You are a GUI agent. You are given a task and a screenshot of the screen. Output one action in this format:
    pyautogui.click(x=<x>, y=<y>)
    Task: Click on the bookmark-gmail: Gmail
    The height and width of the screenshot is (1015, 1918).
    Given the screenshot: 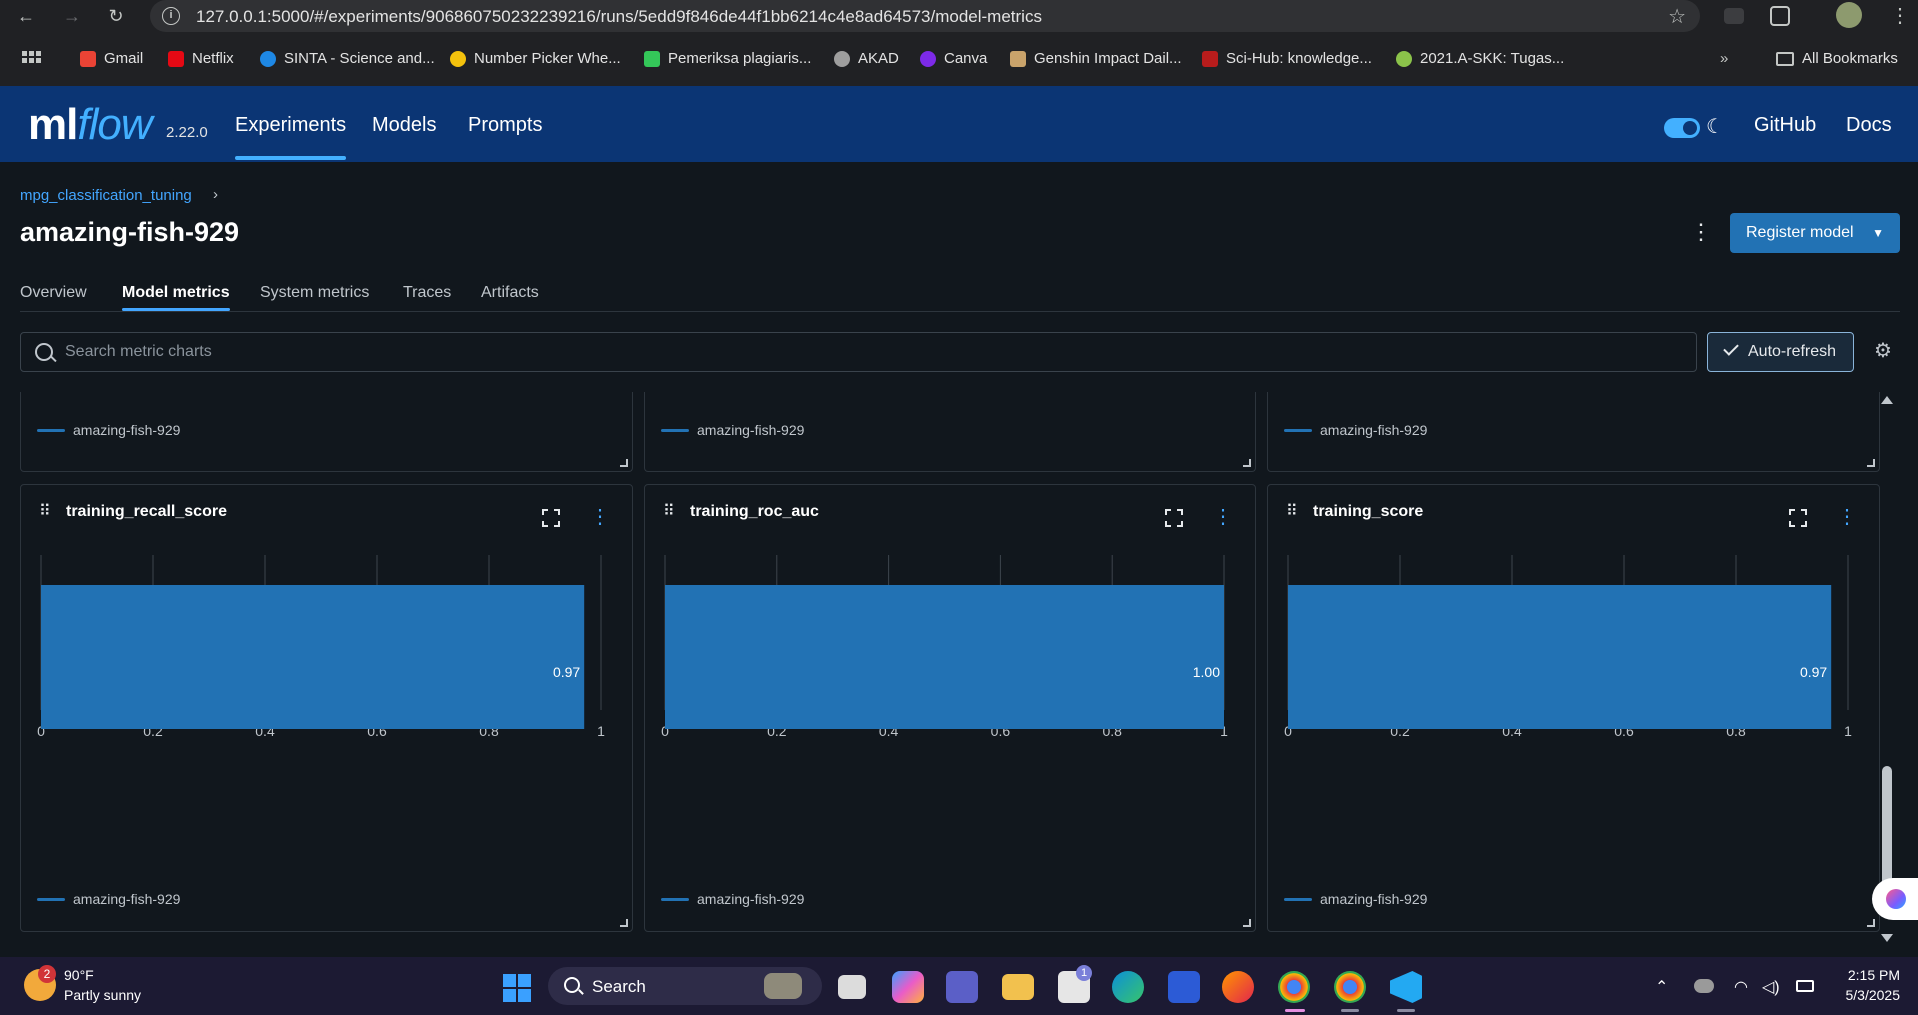 What is the action you would take?
    pyautogui.click(x=111, y=58)
    